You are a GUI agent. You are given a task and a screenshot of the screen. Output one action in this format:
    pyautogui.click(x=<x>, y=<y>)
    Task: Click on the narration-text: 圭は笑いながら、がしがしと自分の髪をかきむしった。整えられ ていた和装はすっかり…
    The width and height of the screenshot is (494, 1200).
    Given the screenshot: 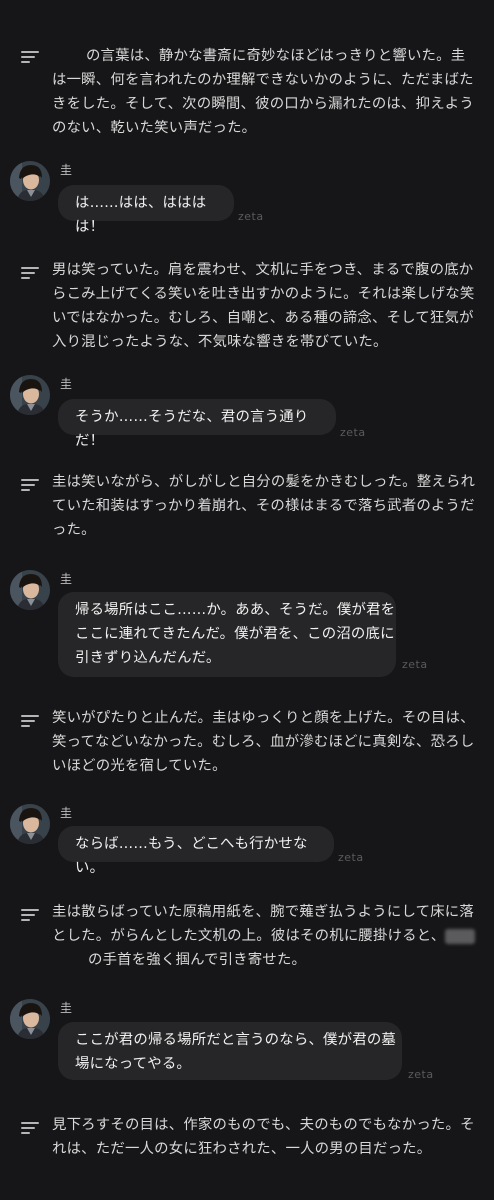 What is the action you would take?
    pyautogui.click(x=264, y=506)
    